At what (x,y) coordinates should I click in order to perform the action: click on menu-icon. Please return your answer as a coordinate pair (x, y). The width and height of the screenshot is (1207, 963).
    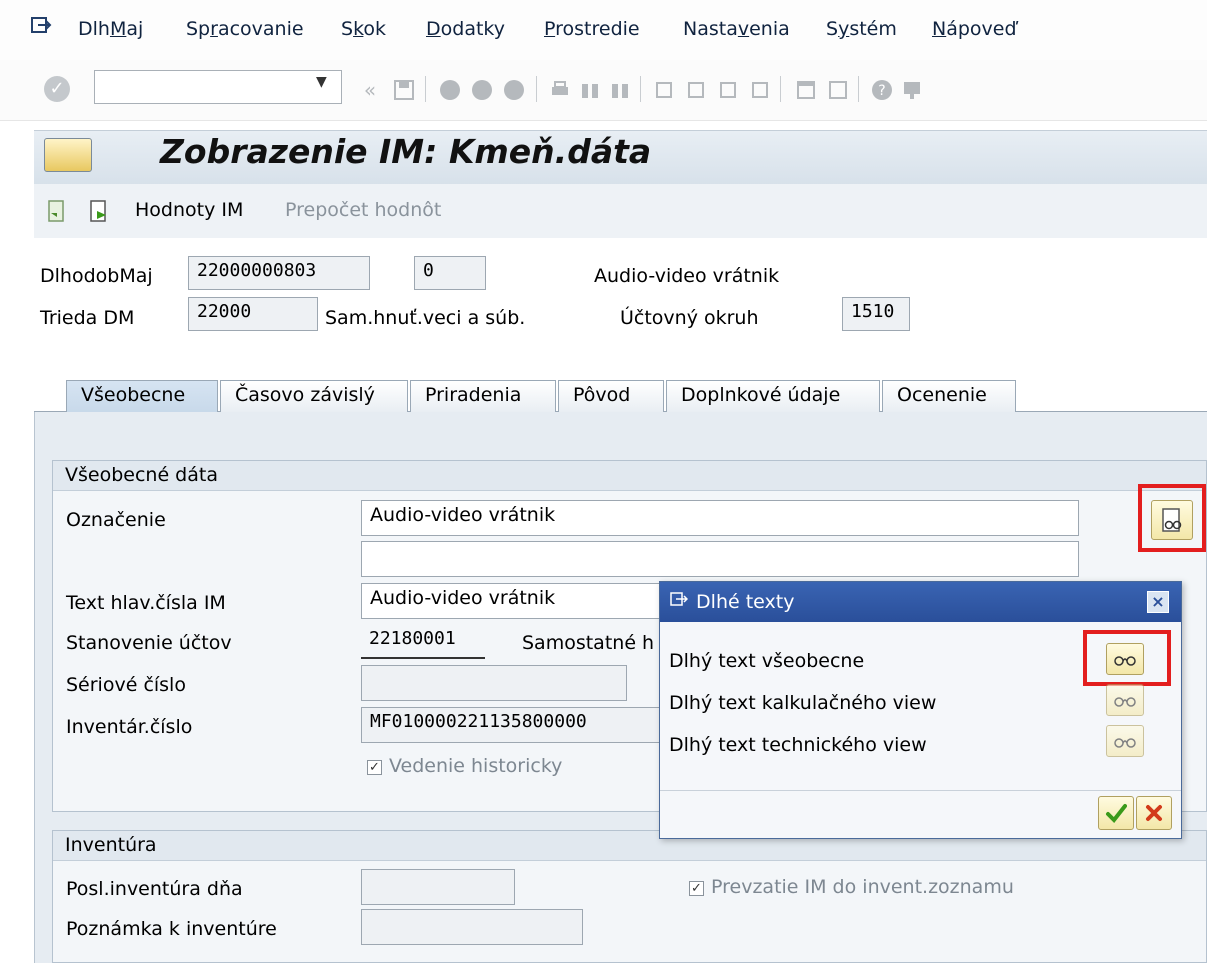
    Looking at the image, I should click on (41, 25).